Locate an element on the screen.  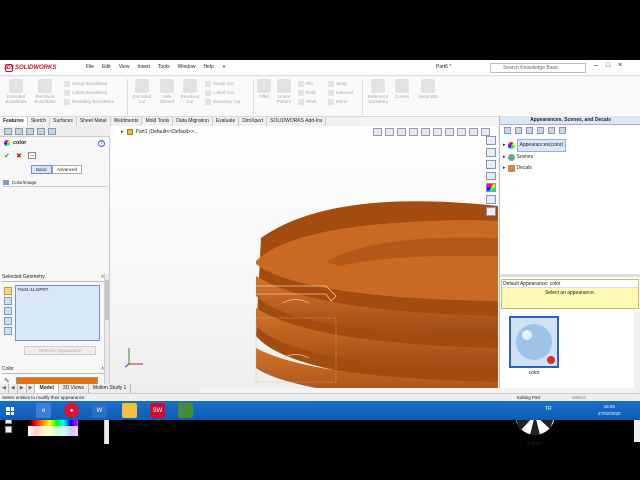
tab-features: Features is located at coordinates (14, 121).